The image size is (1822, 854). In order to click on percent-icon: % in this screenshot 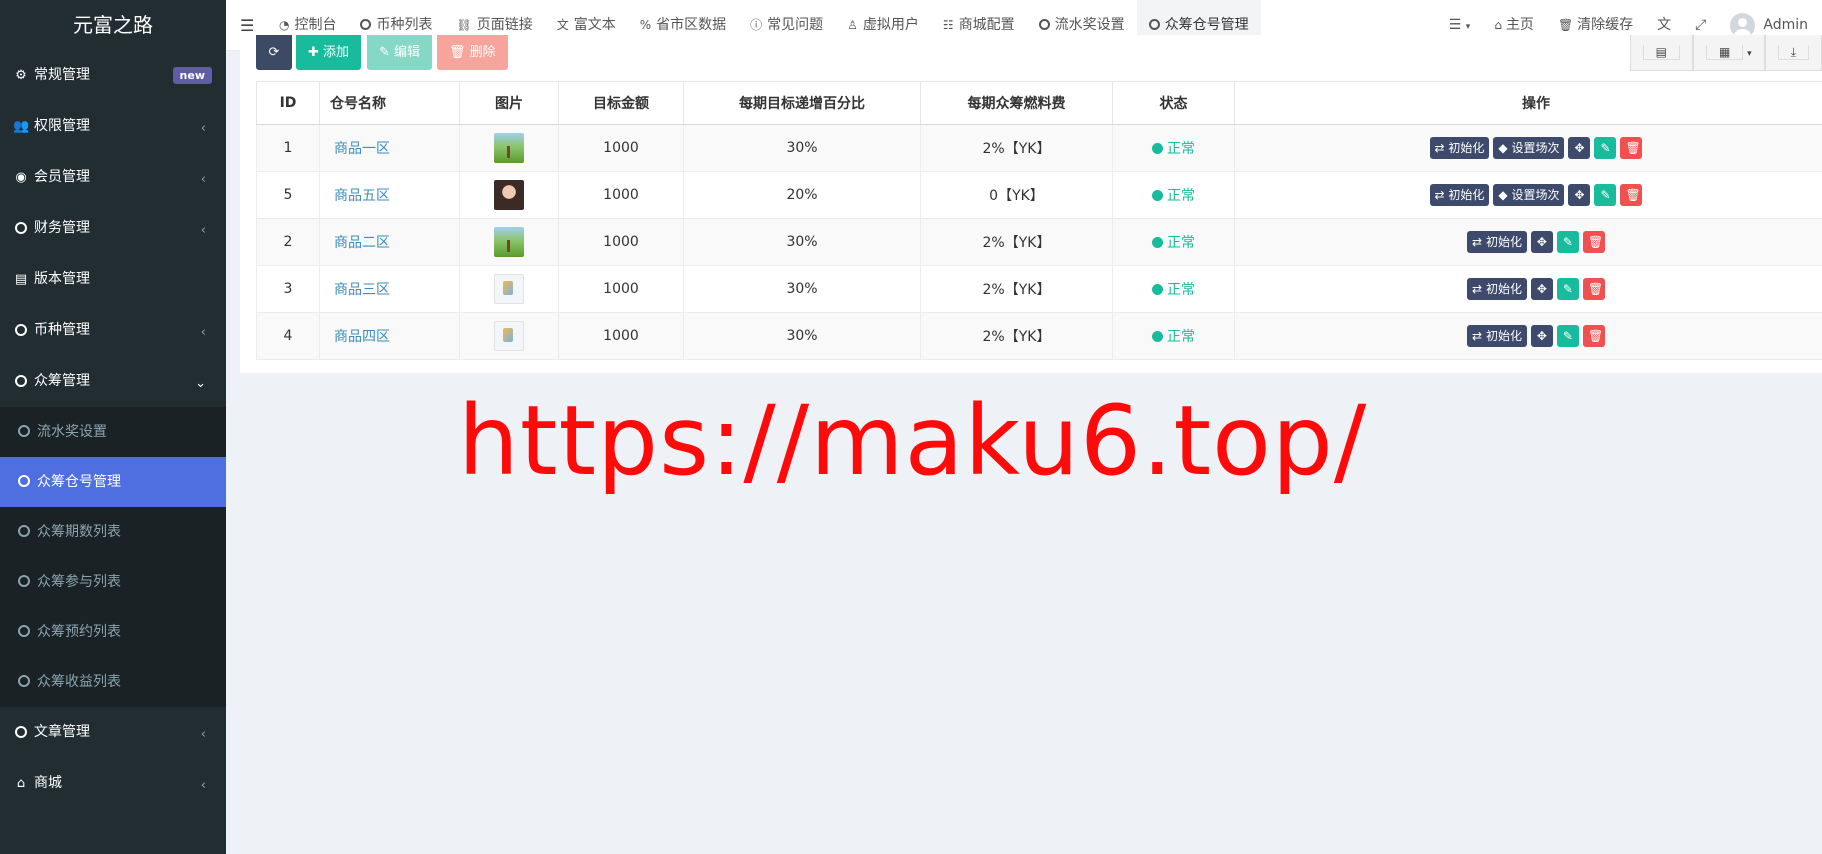, I will do `click(645, 25)`.